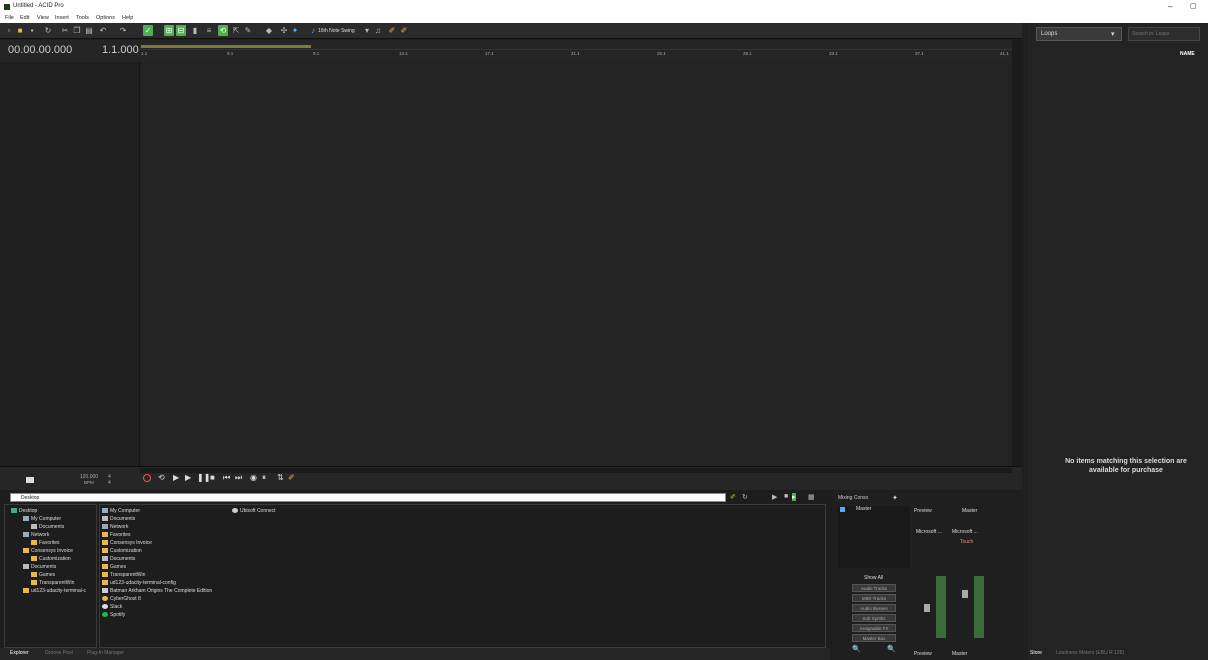 The width and height of the screenshot is (1208, 660). I want to click on snap-icon: ✓, so click(148, 30).